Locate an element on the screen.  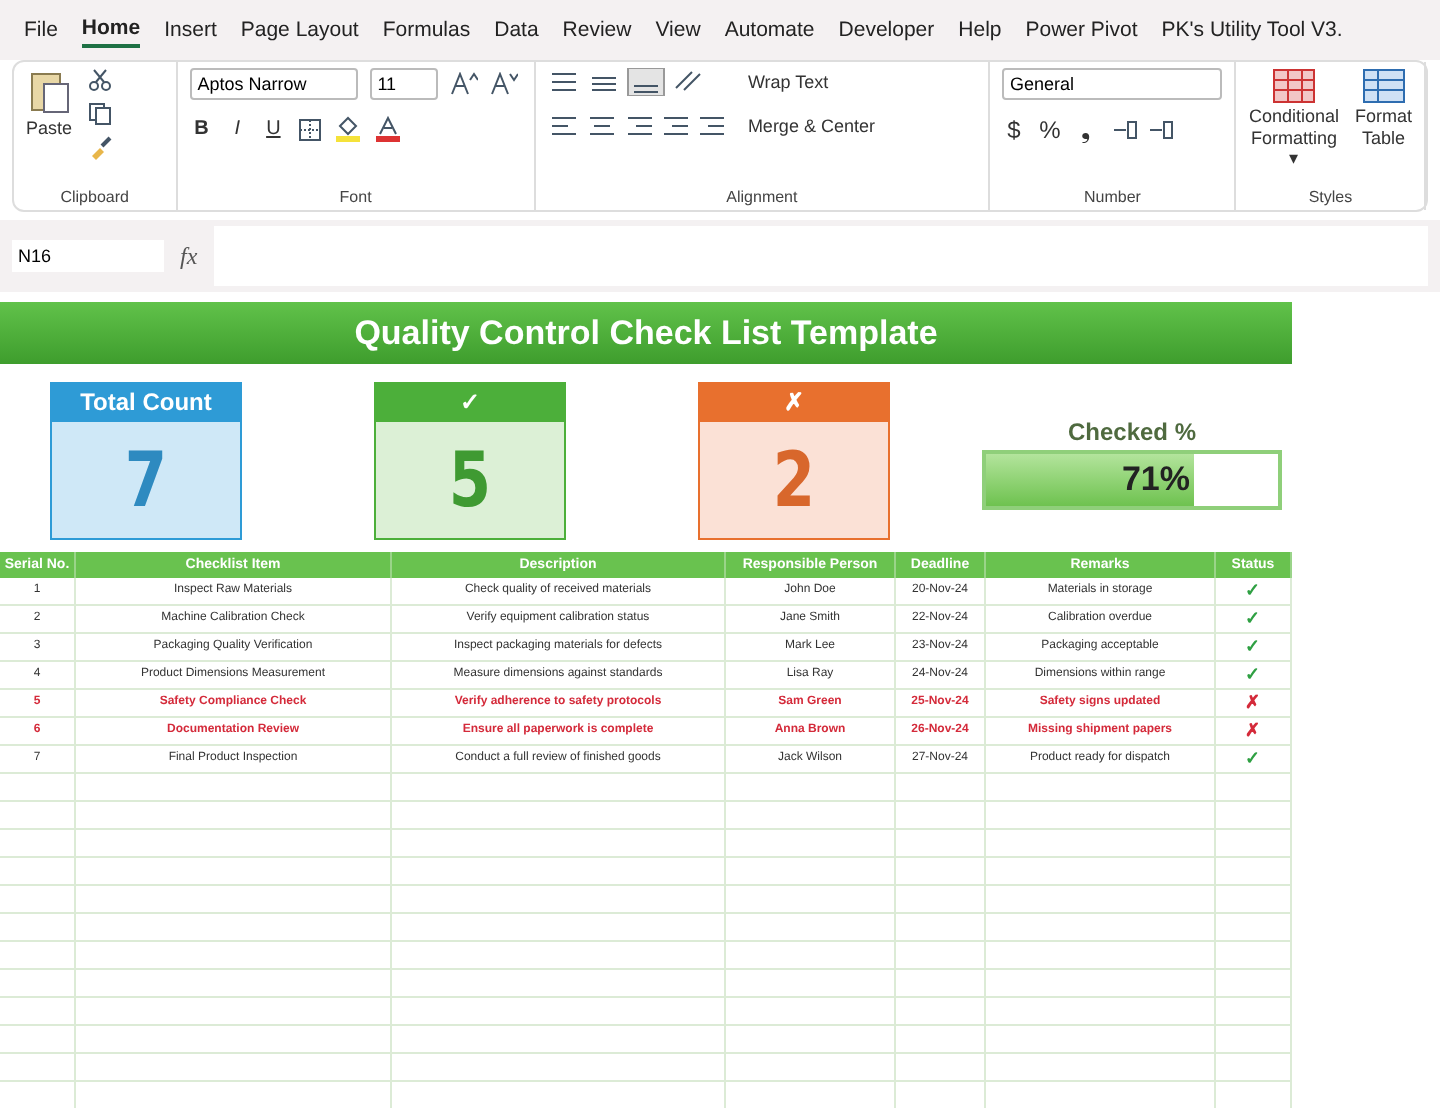
ribbon-tab: PK's Utility Tool V3. is located at coordinates (1252, 30).